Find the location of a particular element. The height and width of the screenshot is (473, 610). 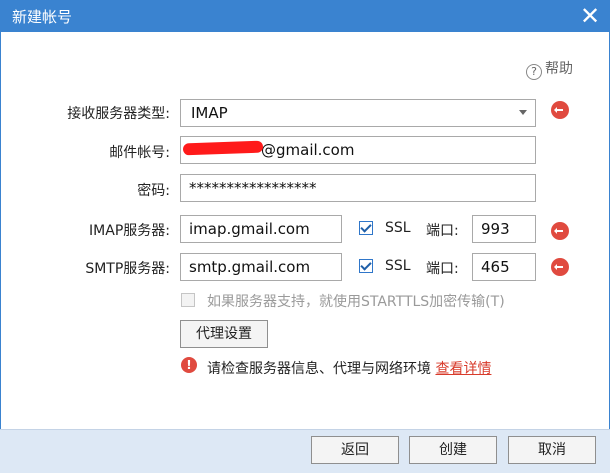

smtp-ssl-label: SSL is located at coordinates (398, 266).